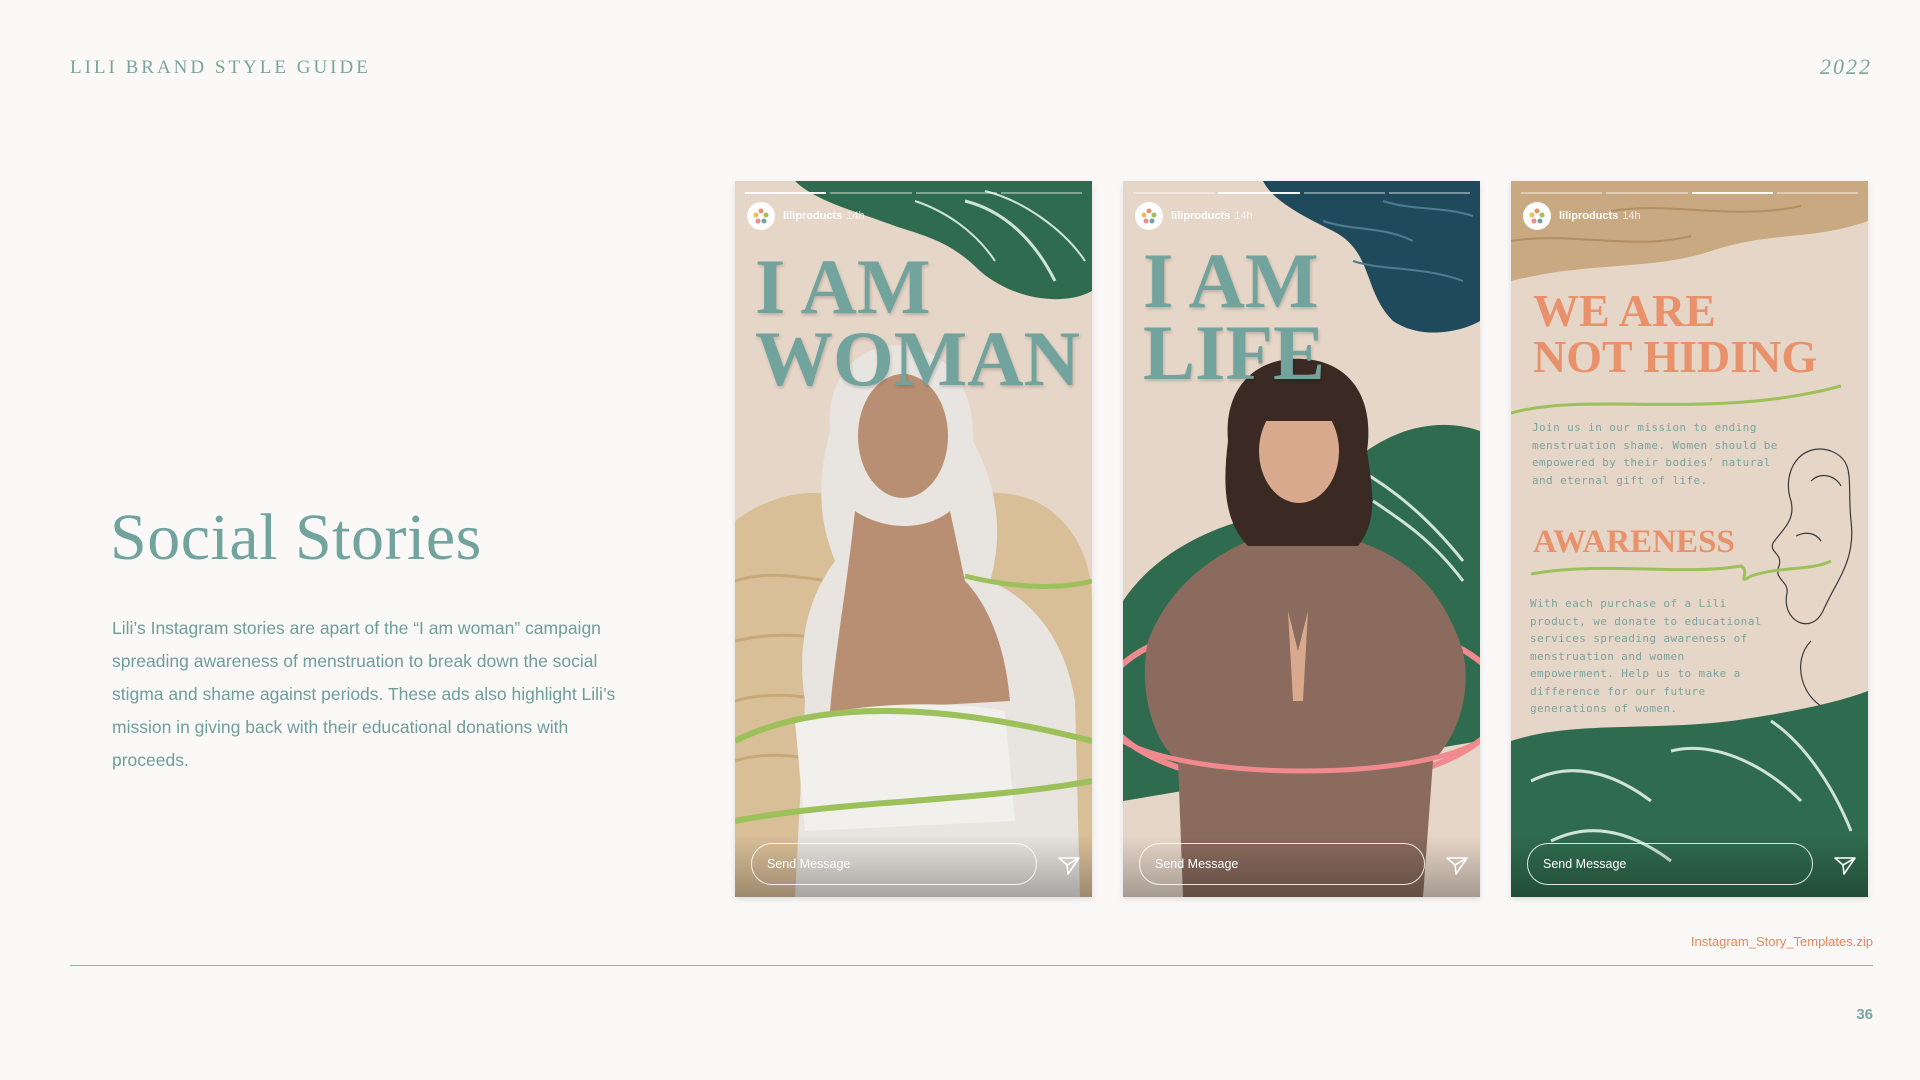  I want to click on story-card-i-am-woman: liliproducts 14h I AM WOMAN Send Message, so click(913, 539).